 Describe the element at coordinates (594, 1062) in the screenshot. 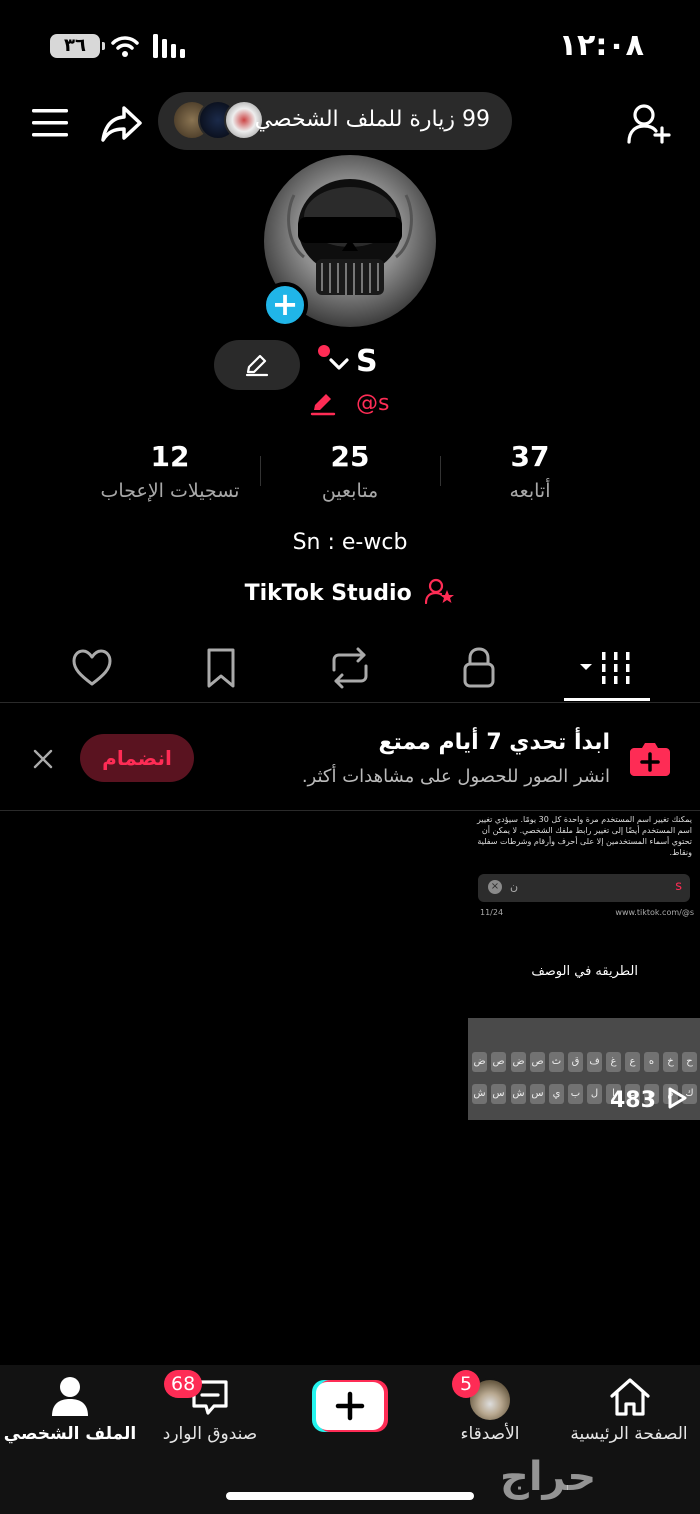

I see `keyboard-key: ف` at that location.